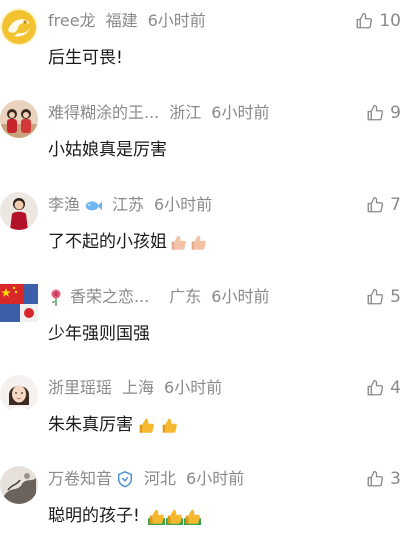 This screenshot has width=418, height=556. I want to click on fish-icon, so click(93, 205).